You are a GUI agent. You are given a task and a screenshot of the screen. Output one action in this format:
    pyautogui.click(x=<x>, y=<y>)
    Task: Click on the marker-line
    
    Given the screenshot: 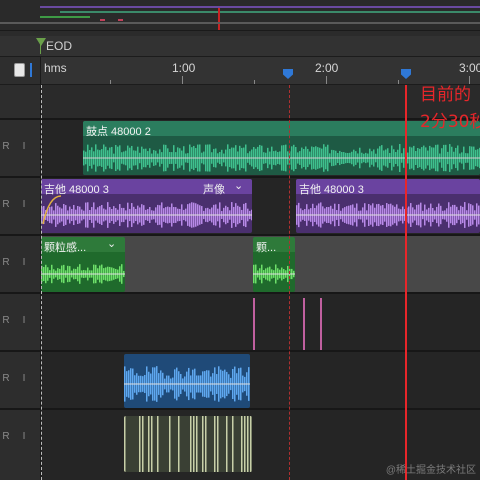 What is the action you would take?
    pyautogui.click(x=40, y=46)
    